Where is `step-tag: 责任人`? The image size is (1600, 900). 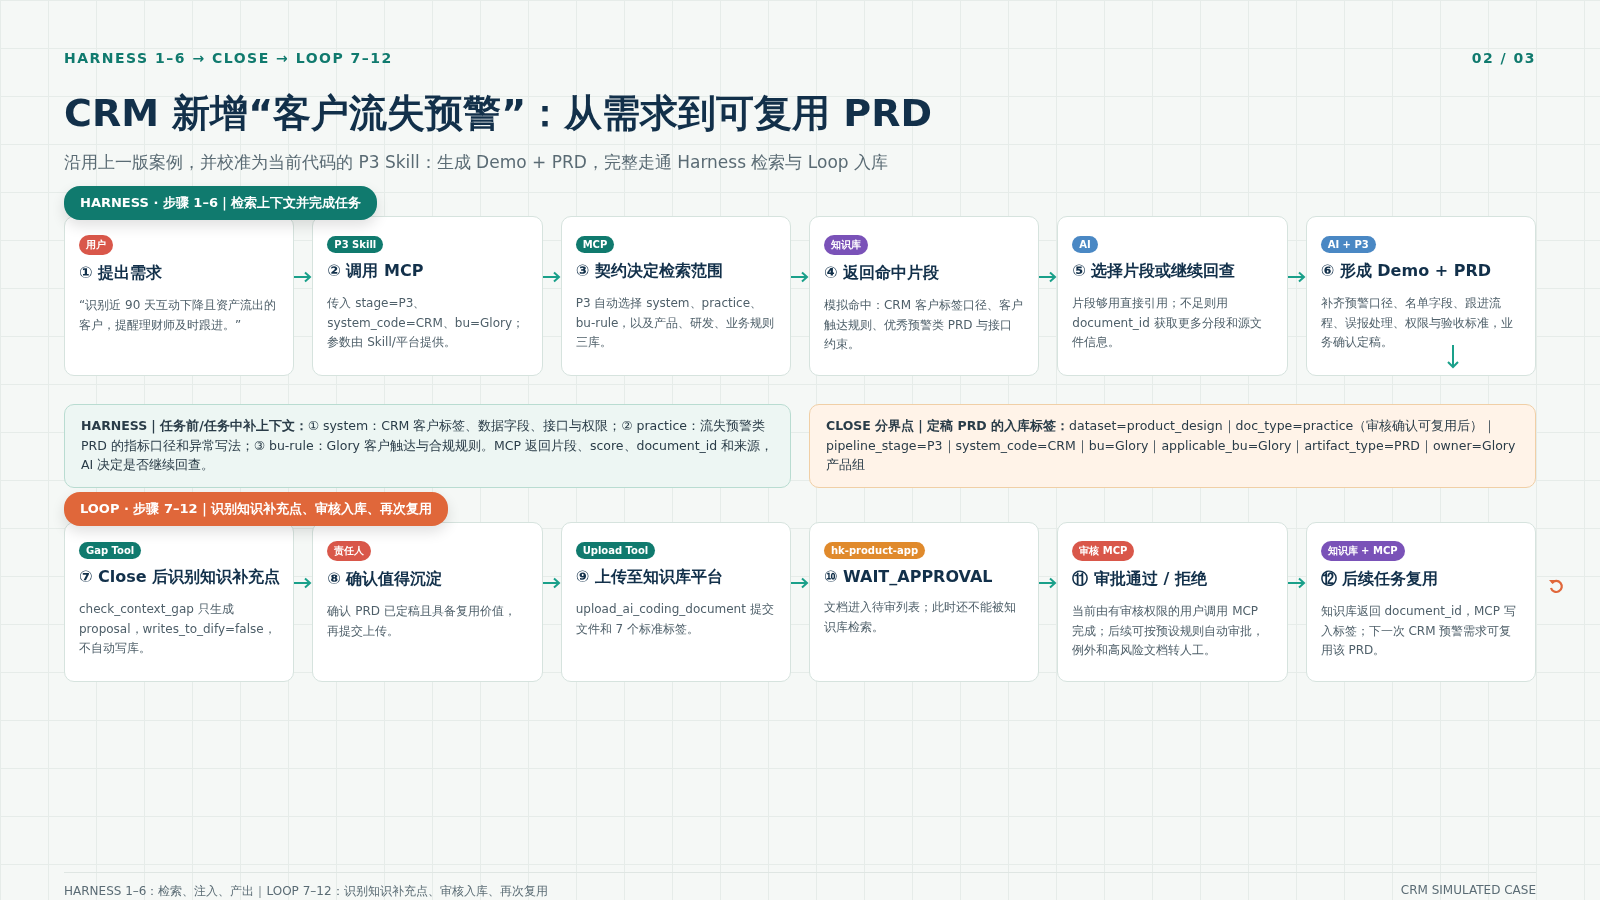 step-tag: 责任人 is located at coordinates (349, 551).